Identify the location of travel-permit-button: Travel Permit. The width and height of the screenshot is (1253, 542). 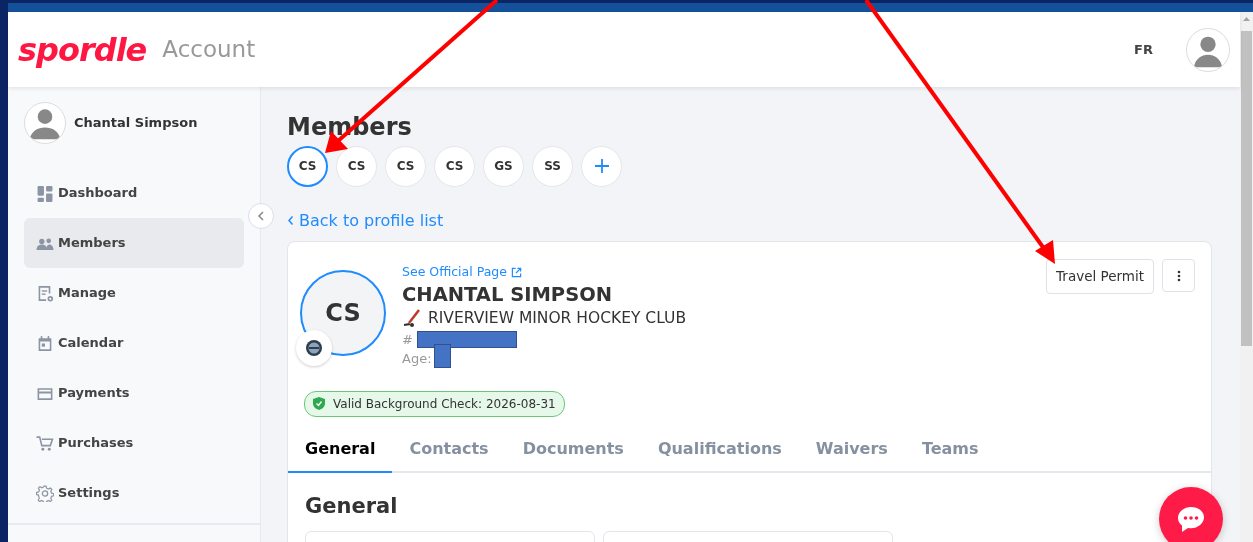
(1100, 276).